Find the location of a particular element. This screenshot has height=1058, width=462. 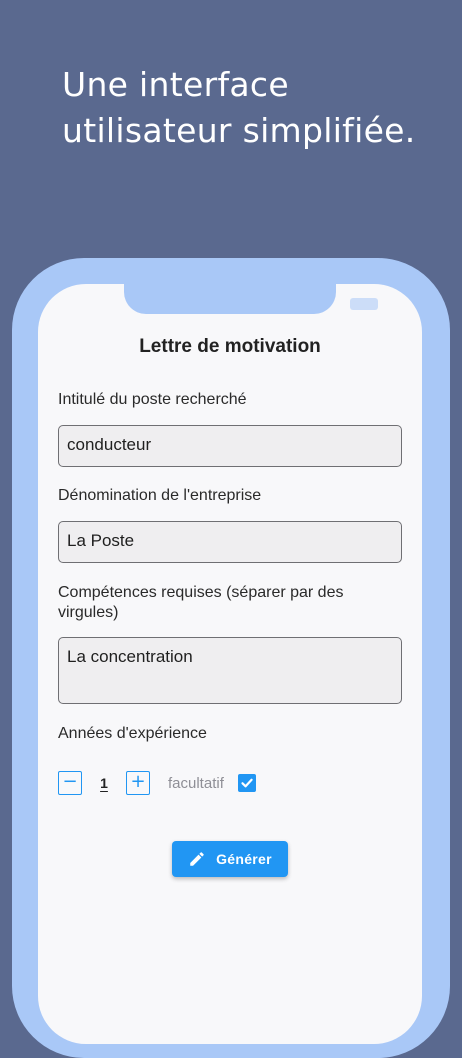

headline-line-1: Une interface is located at coordinates (175, 84).